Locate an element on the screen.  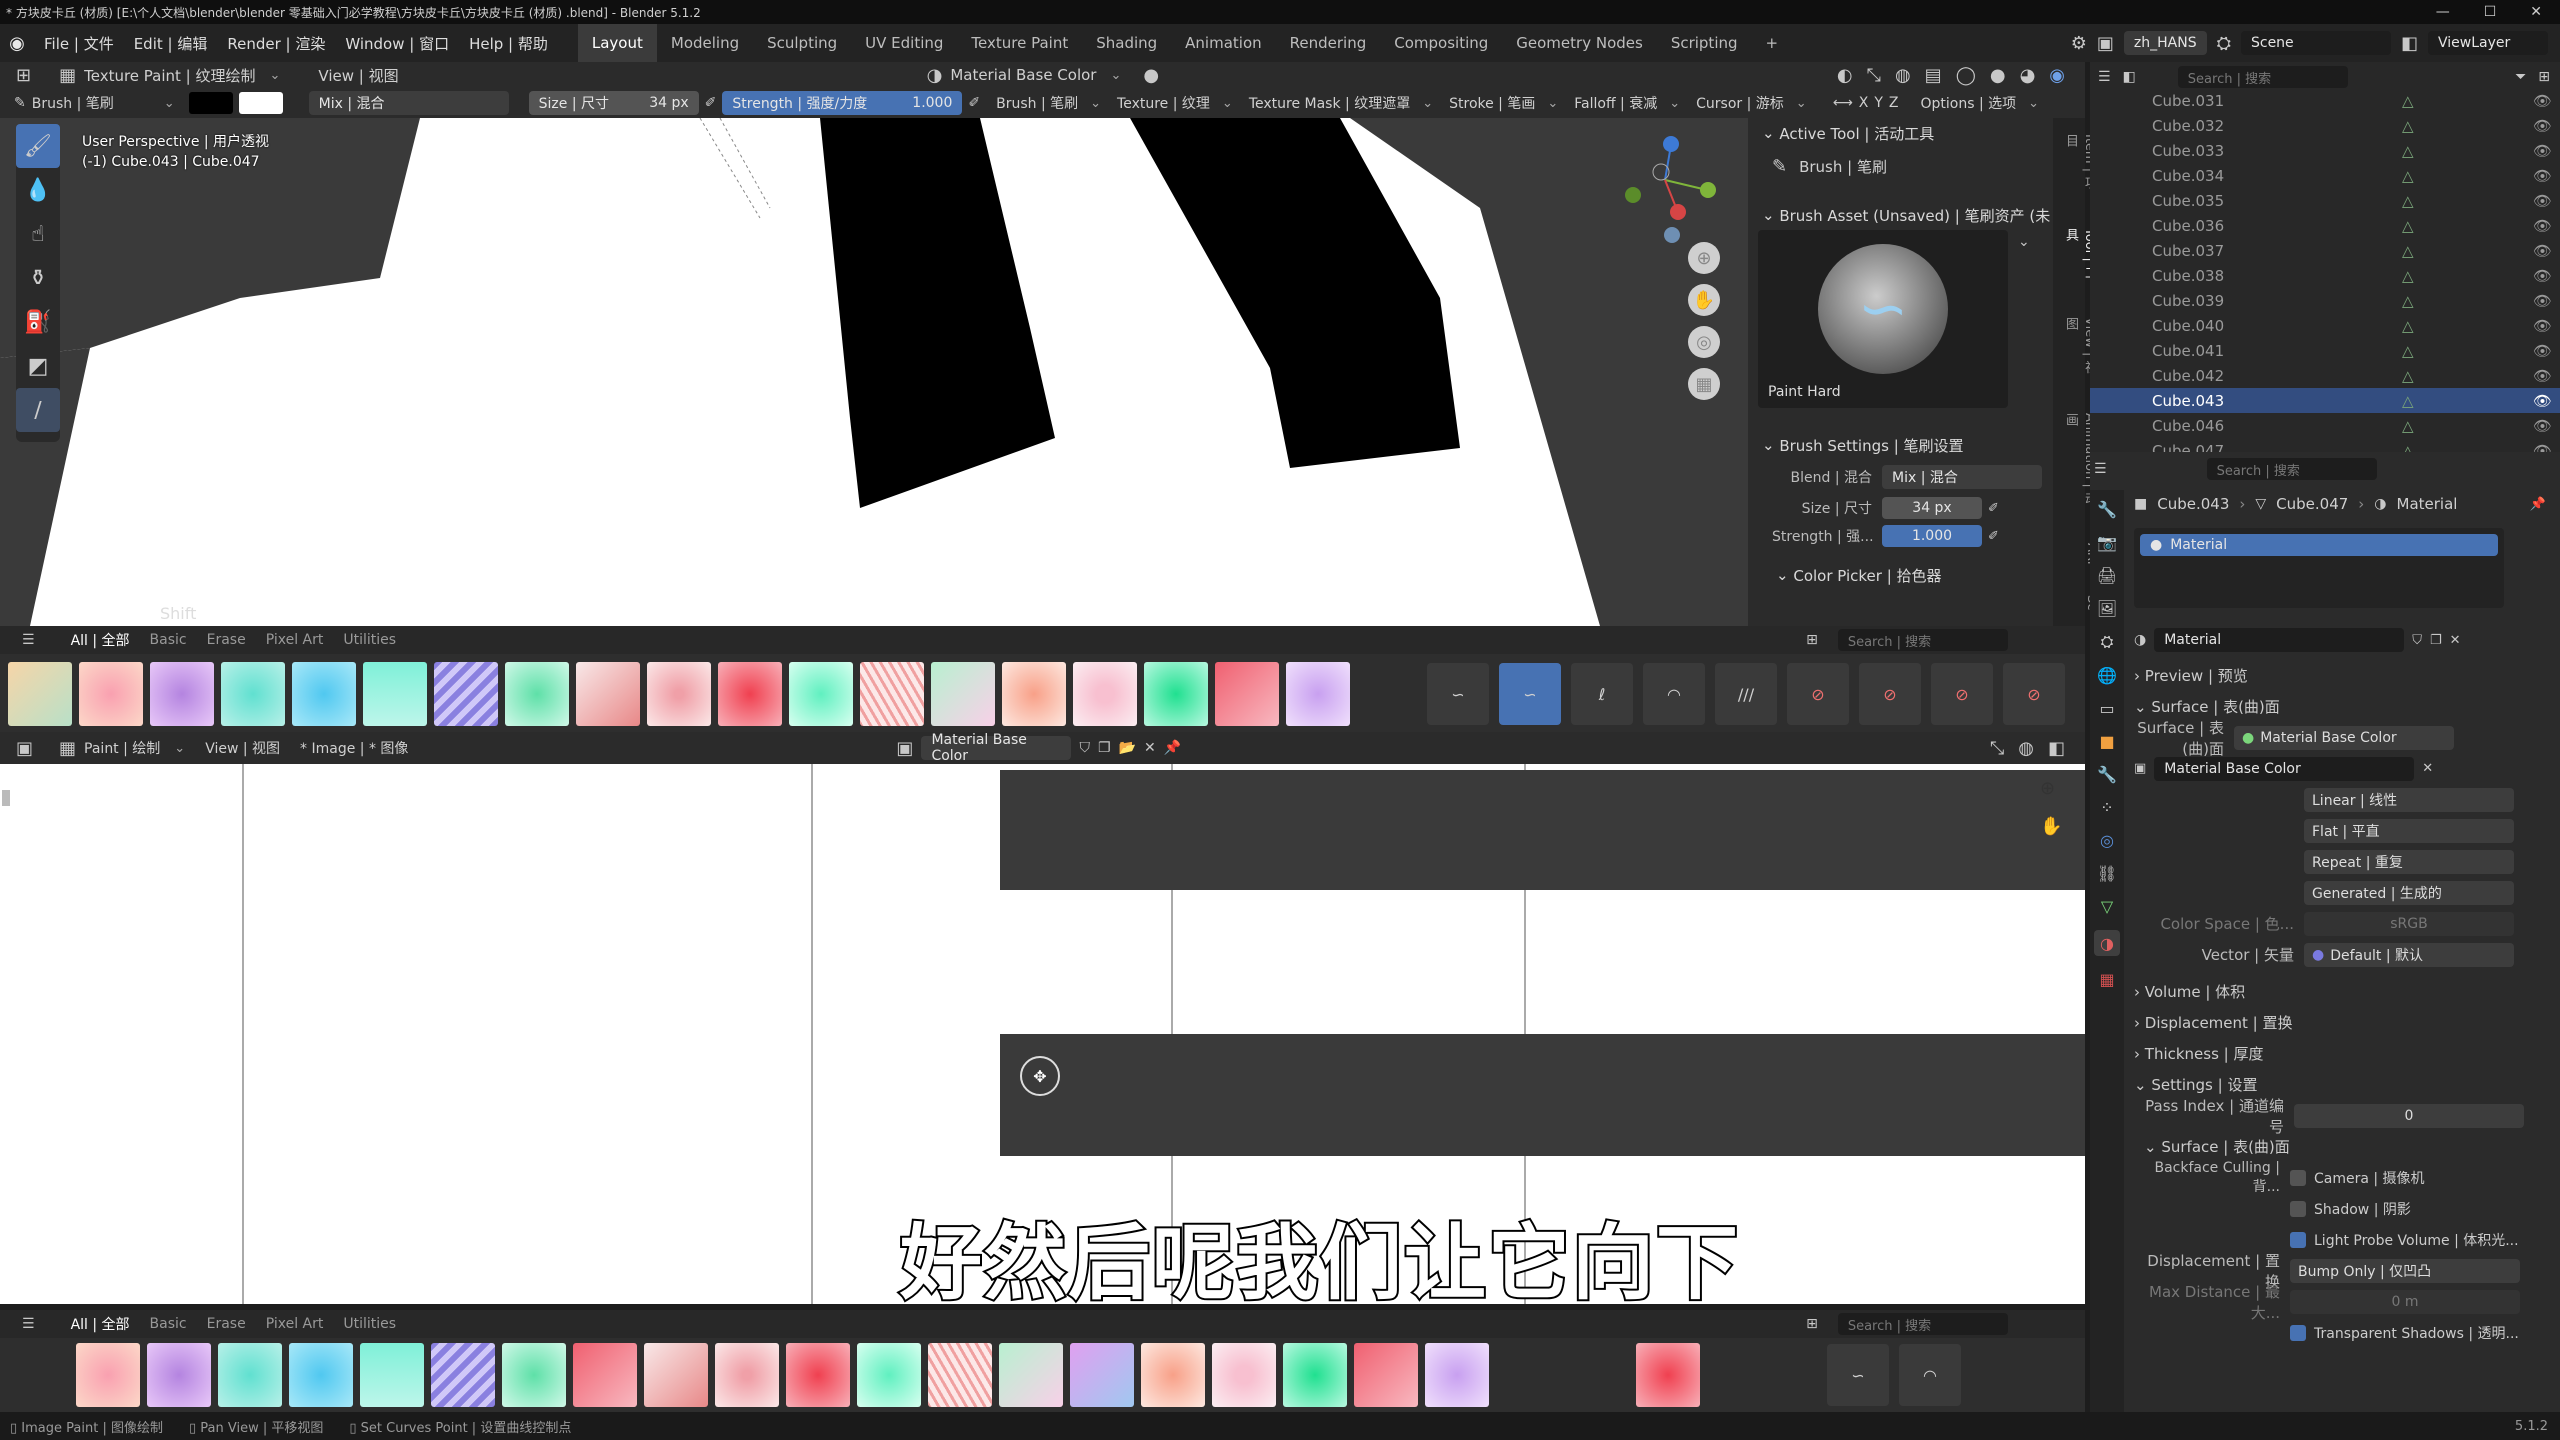
tab-animation: Animation is located at coordinates (1223, 43).